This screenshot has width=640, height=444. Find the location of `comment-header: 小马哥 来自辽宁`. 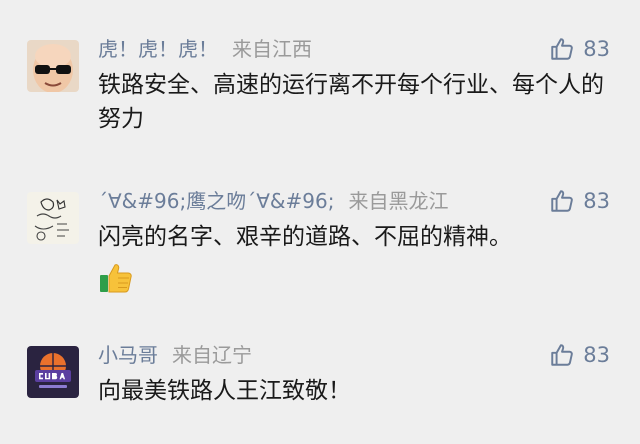

comment-header: 小马哥 来自辽宁 is located at coordinates (175, 355).